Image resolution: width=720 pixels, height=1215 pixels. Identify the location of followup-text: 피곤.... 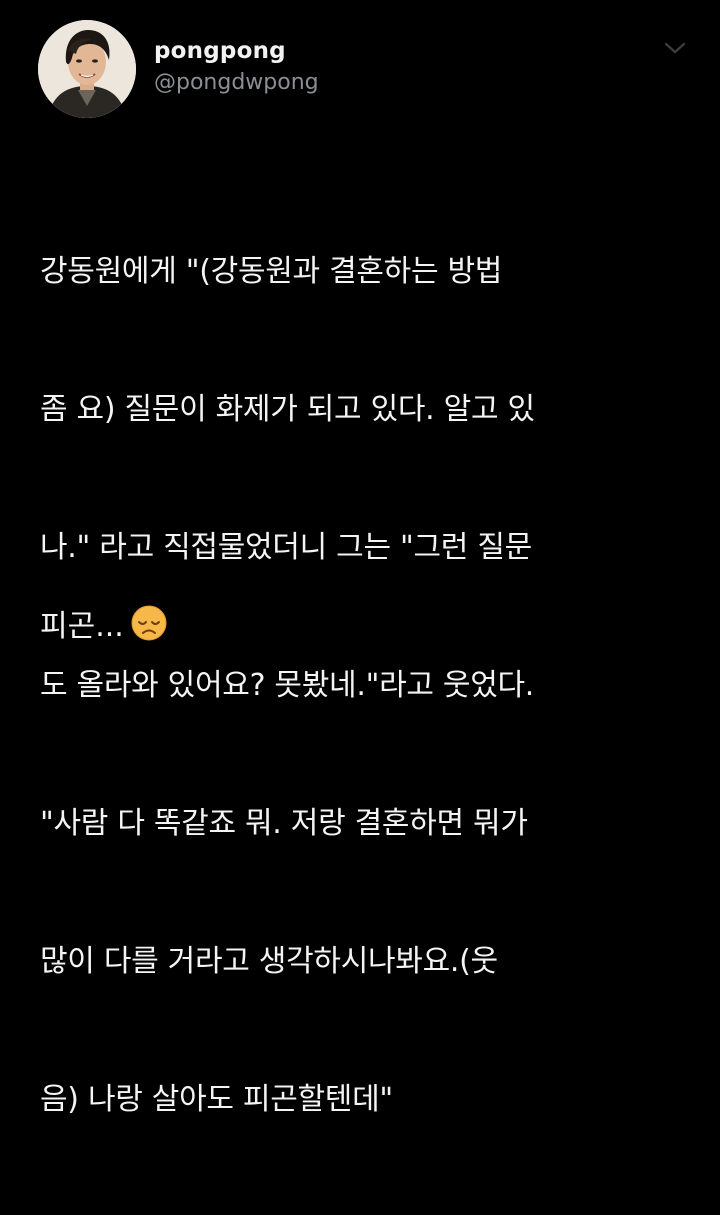
(82, 626).